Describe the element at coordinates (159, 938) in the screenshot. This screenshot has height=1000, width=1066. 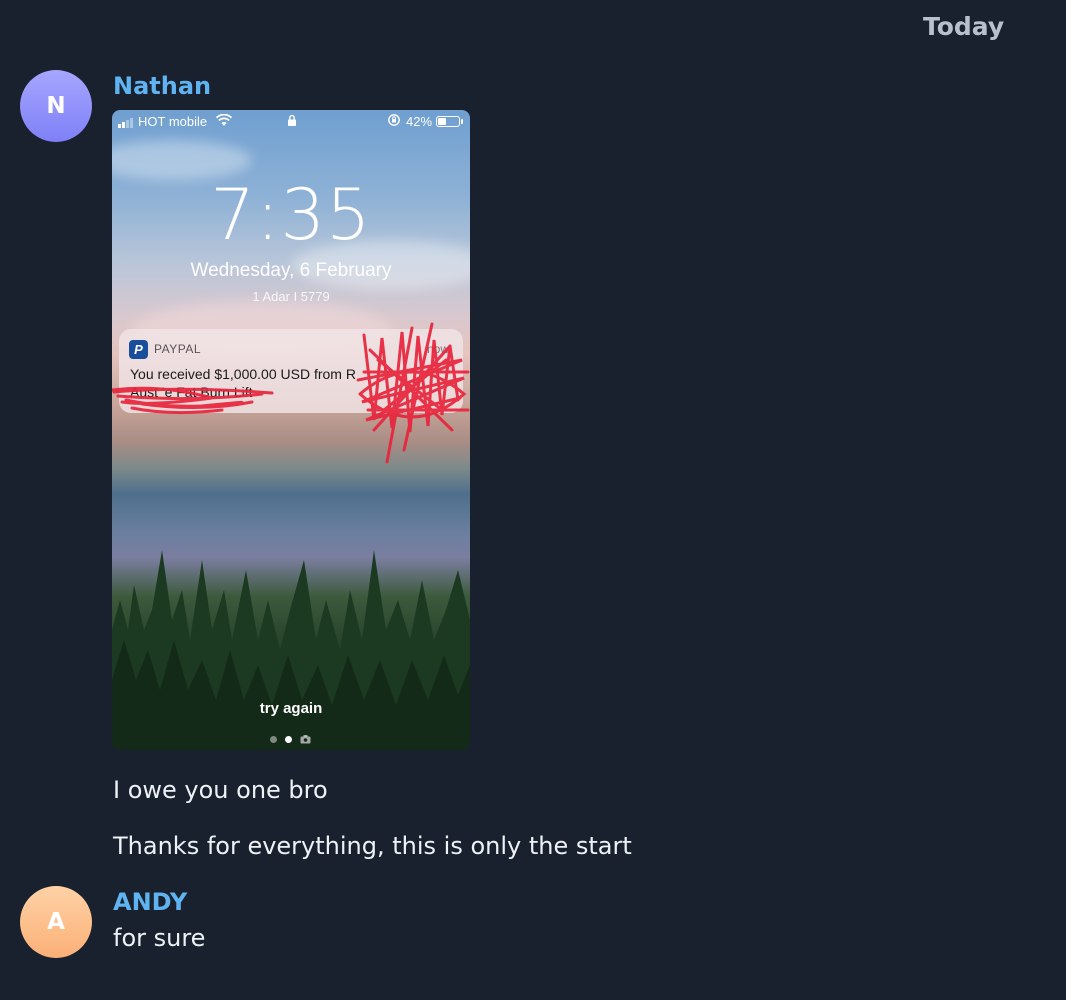
I see `message-text: for sure` at that location.